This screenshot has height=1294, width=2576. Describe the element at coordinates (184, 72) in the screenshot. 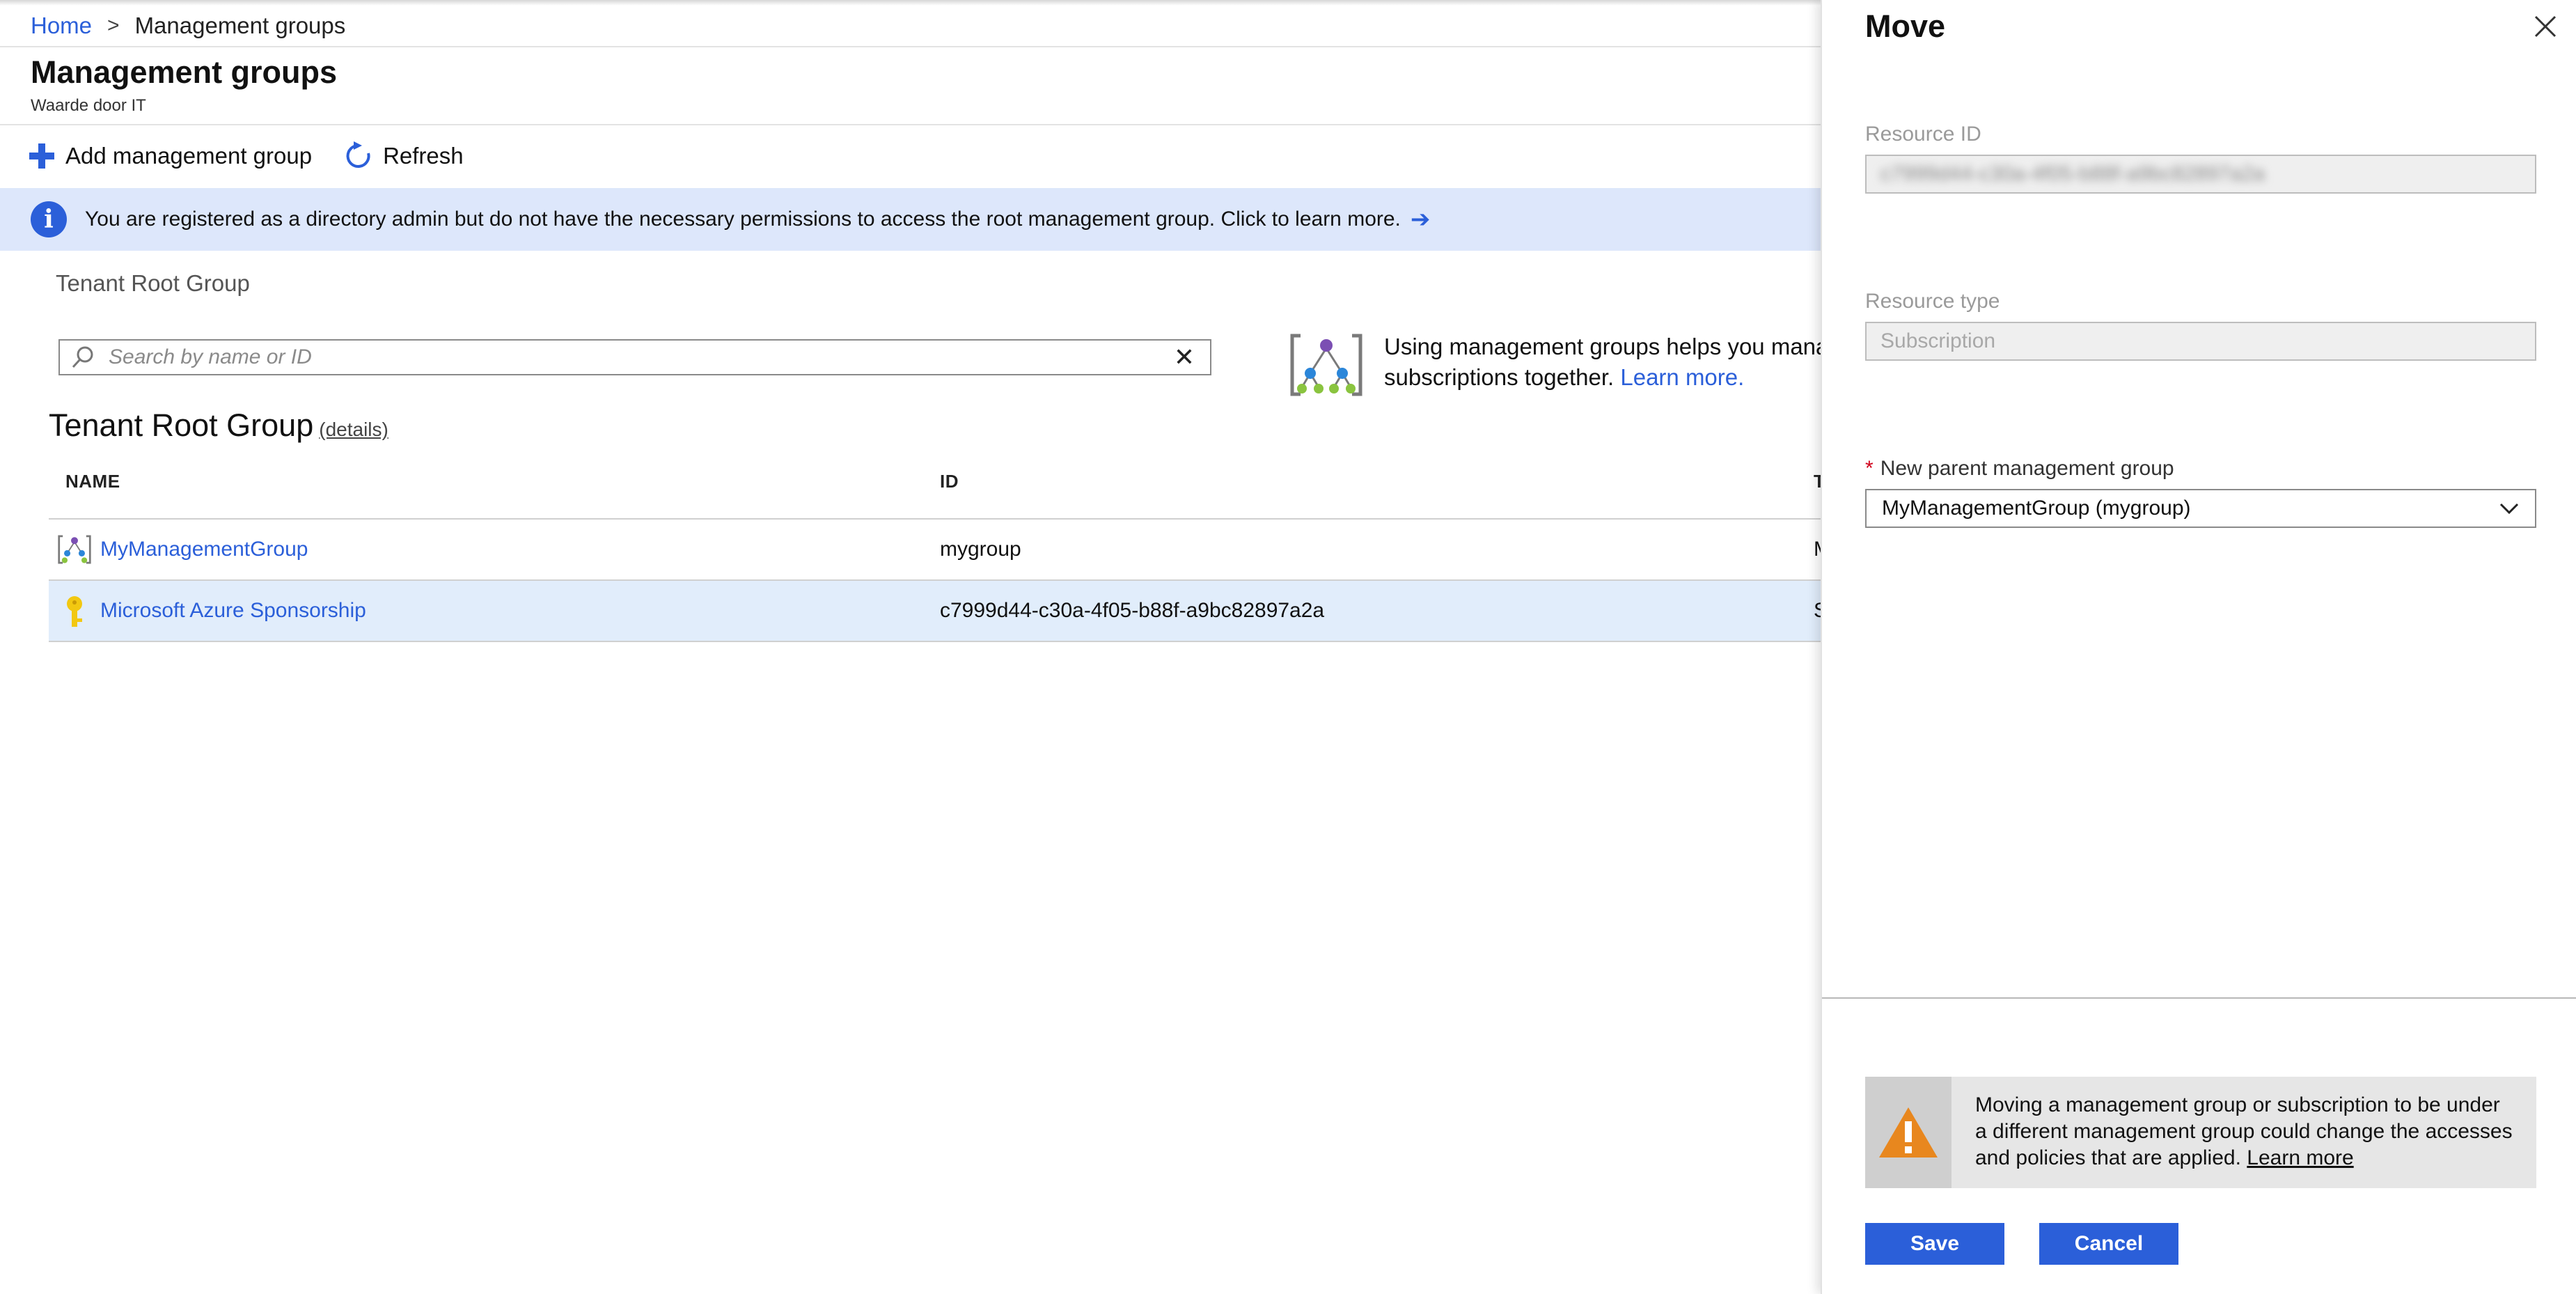

I see `page-title: Management groups` at that location.